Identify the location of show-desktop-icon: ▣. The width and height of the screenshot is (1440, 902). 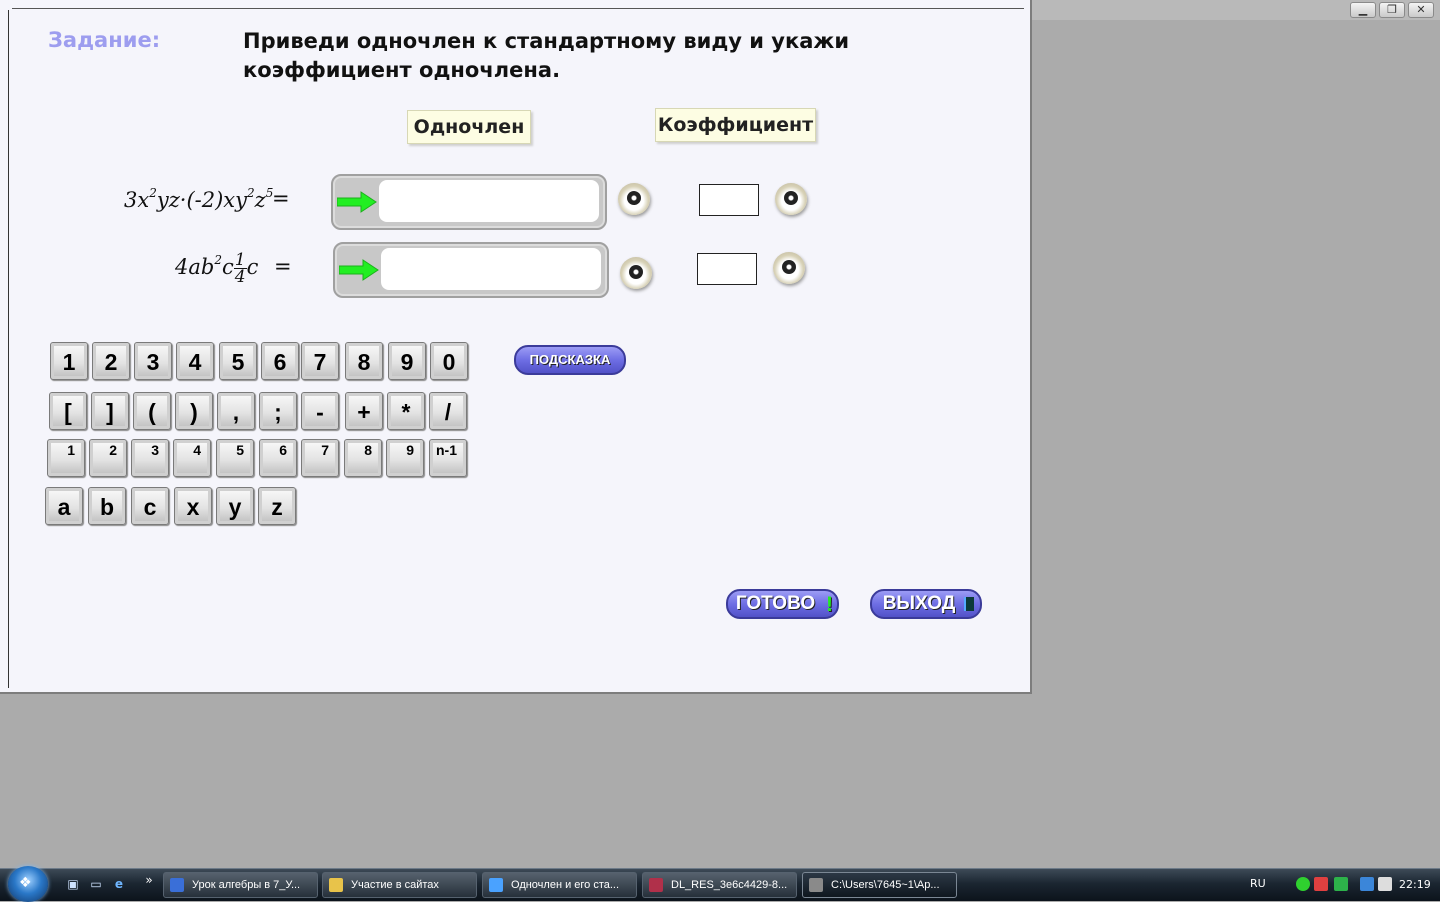
(73, 885).